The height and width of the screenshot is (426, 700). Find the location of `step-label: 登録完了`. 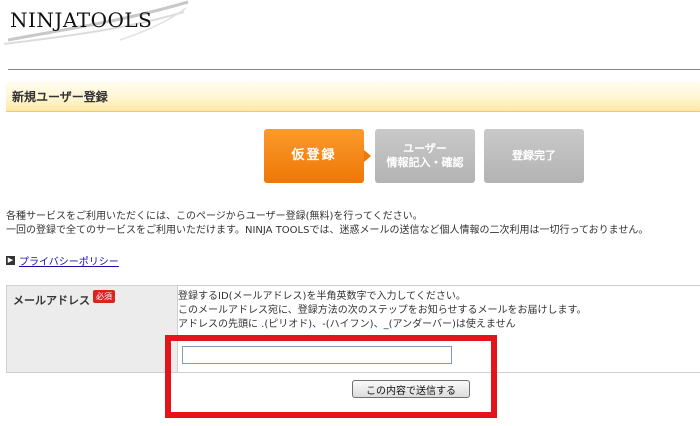

step-label: 登録完了 is located at coordinates (534, 155).